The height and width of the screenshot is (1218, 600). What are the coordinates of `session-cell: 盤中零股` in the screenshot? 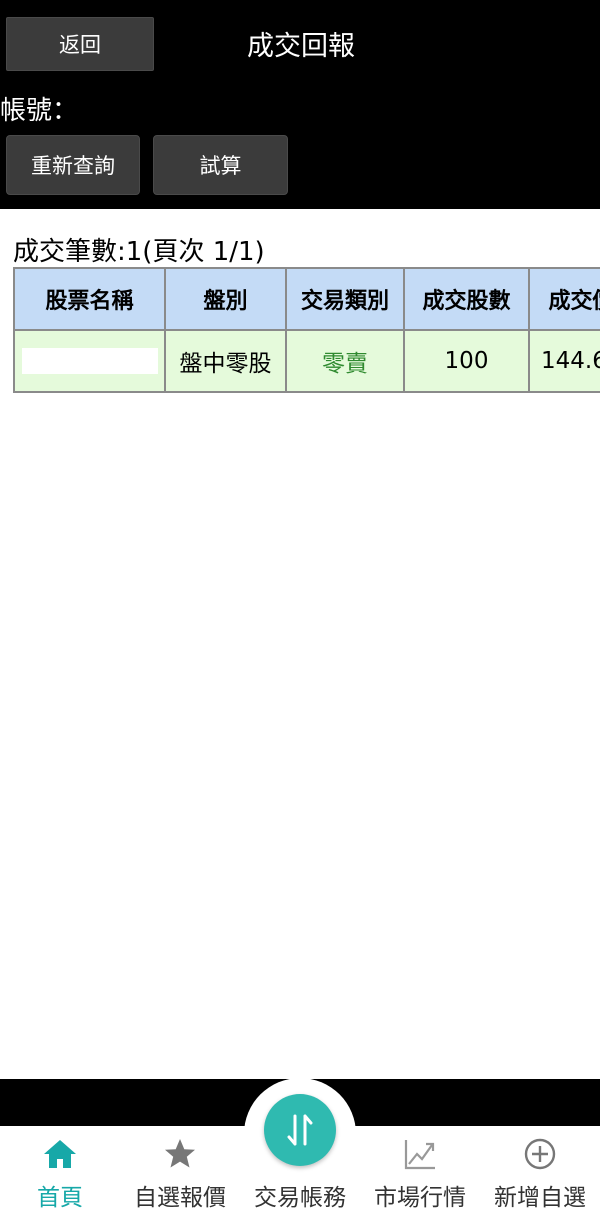 It's located at (225, 361).